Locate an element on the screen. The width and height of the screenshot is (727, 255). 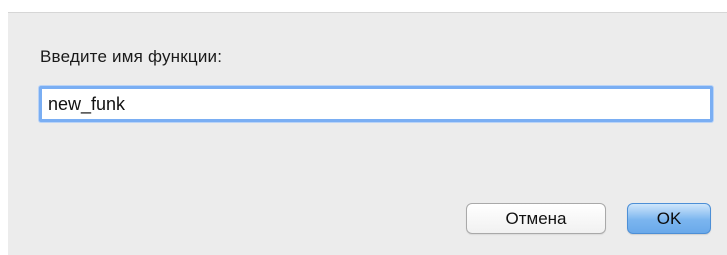
function-name-label: Введите имя функции: is located at coordinates (131, 56).